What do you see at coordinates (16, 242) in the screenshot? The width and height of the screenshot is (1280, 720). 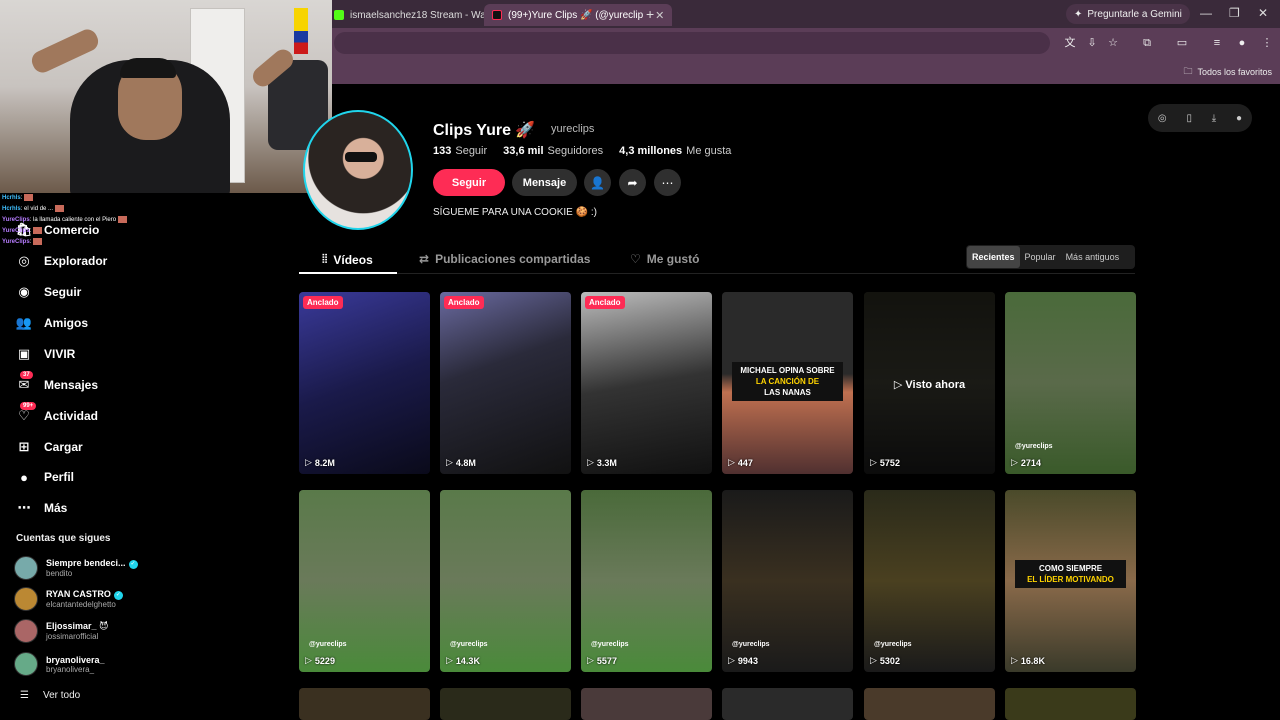 I see `chat-user: YureClips` at bounding box center [16, 242].